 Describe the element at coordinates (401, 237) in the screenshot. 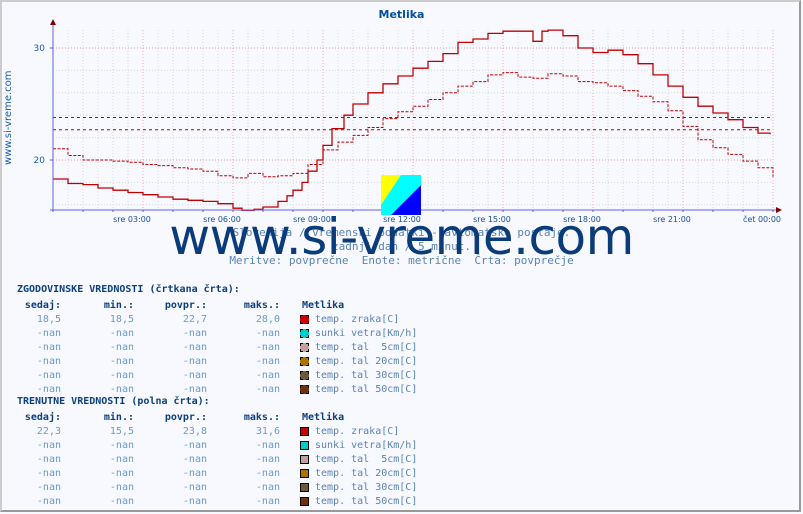

I see `watermark: www.si-vreme.com` at that location.